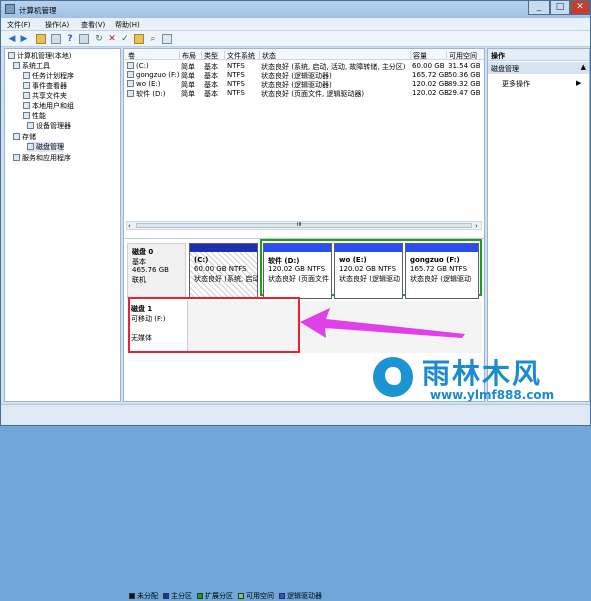 Image resolution: width=591 pixels, height=601 pixels. Describe the element at coordinates (139, 39) in the screenshot. I see `open-icon` at that location.